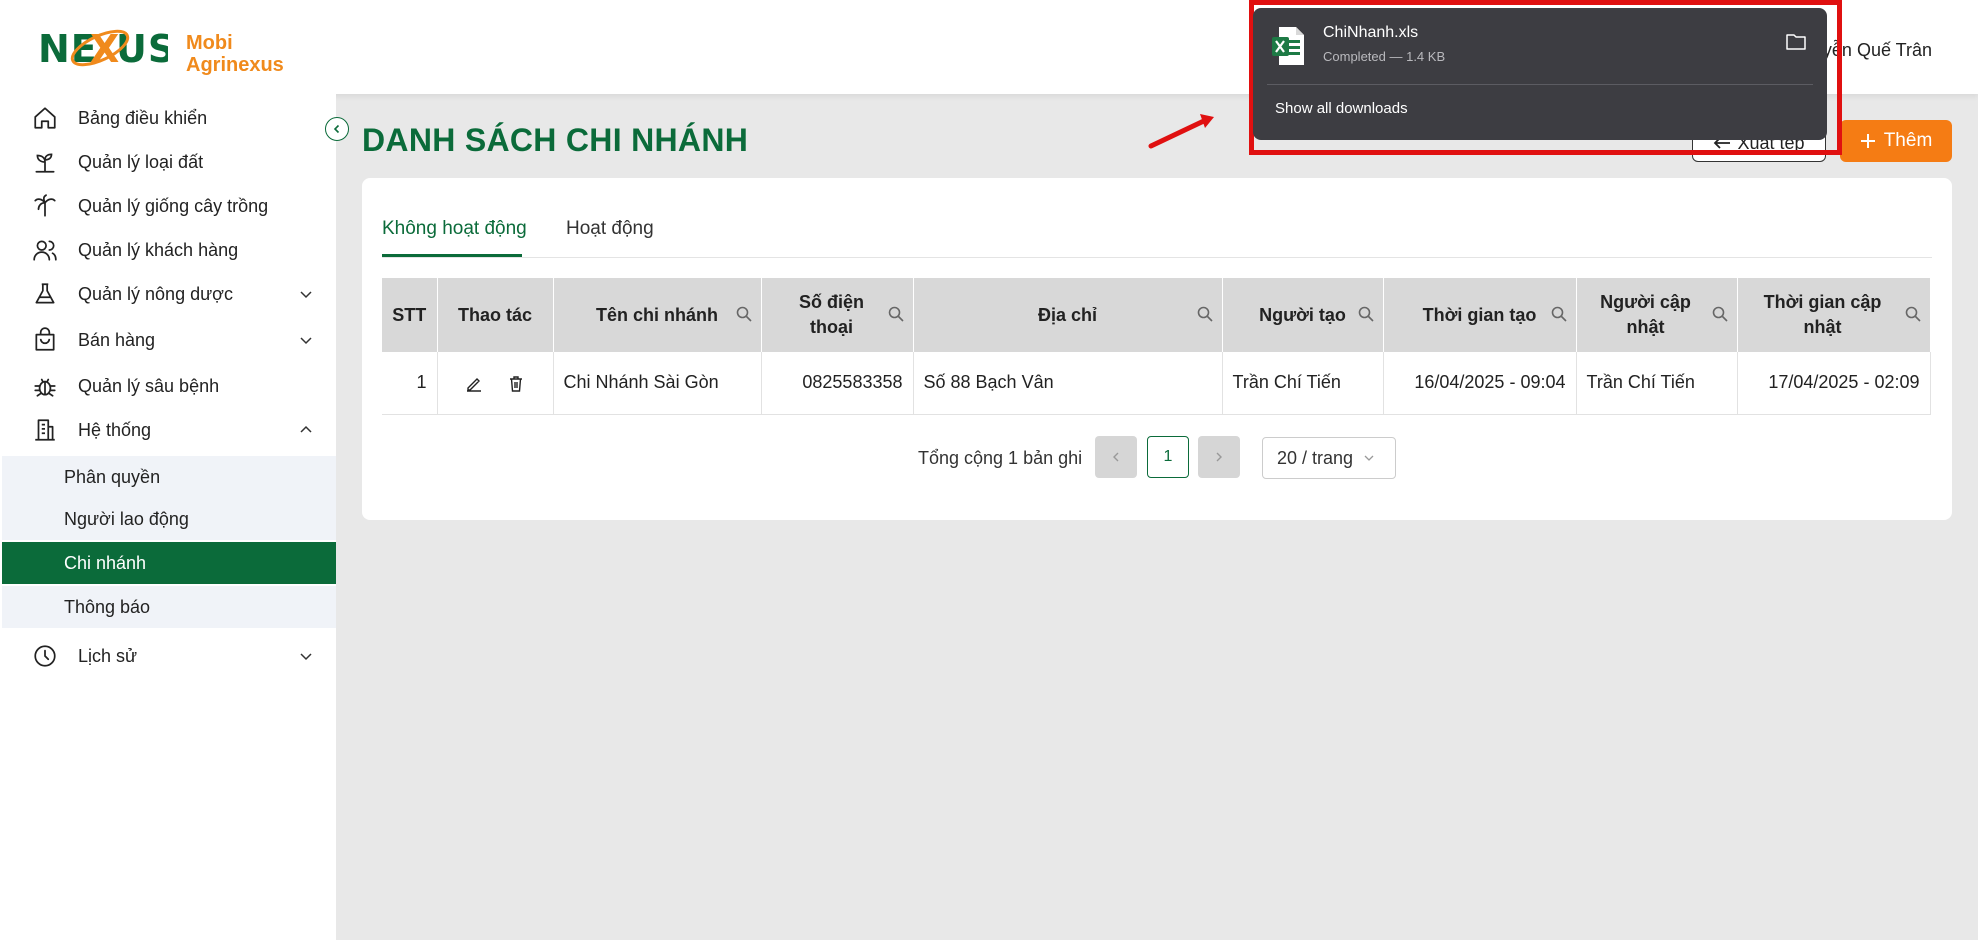 This screenshot has height=940, width=1978. What do you see at coordinates (173, 205) in the screenshot?
I see `sidebar-item-label: Quản lý giống cây trồng` at bounding box center [173, 205].